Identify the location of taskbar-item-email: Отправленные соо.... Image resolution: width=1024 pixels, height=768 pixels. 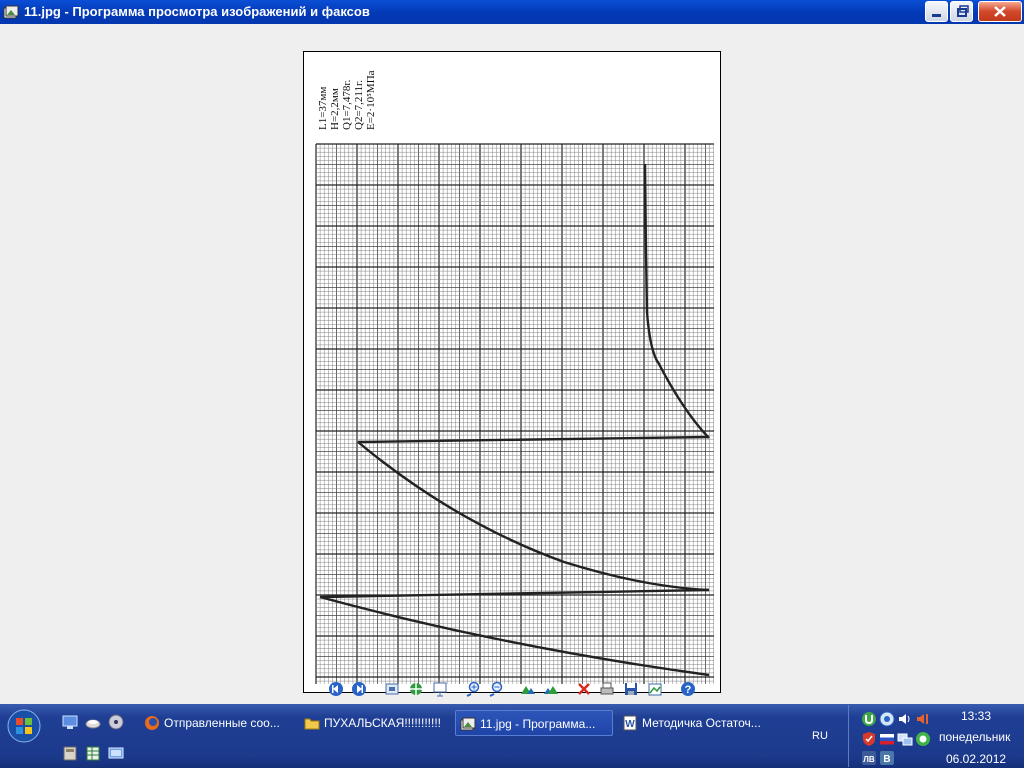
(219, 723).